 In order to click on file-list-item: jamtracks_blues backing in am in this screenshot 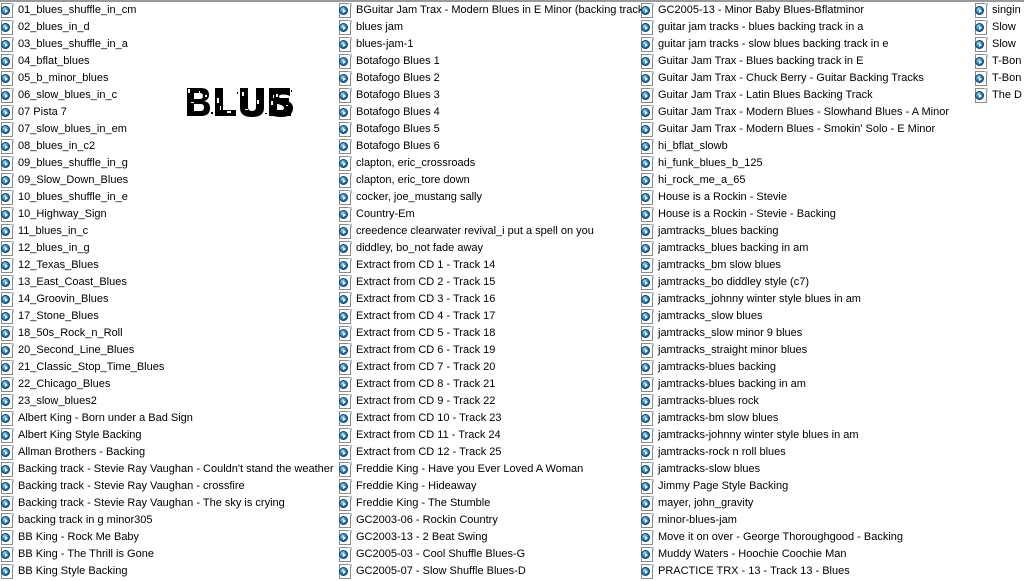, I will do `click(794, 248)`.